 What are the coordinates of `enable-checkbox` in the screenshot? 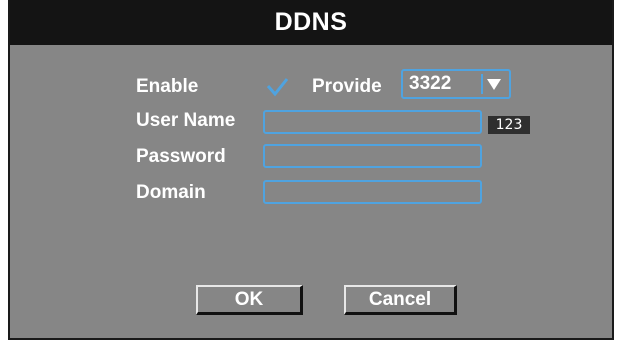 It's located at (277, 87).